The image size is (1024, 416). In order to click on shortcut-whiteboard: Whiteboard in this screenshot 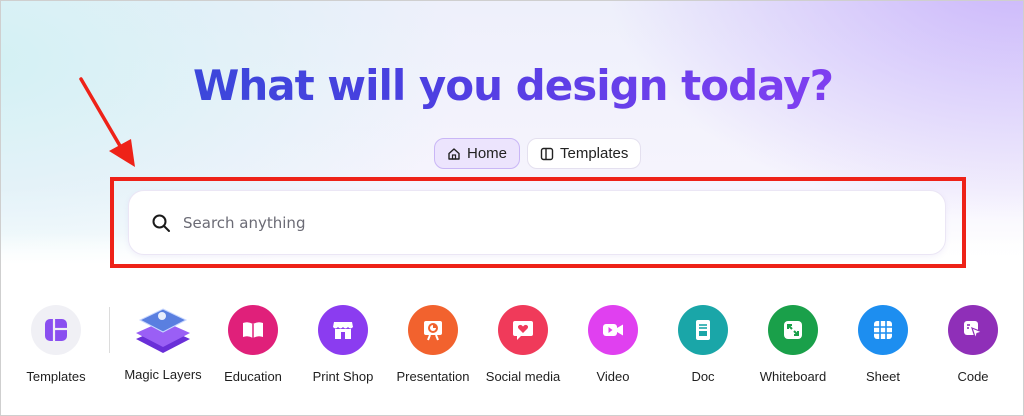, I will do `click(793, 344)`.